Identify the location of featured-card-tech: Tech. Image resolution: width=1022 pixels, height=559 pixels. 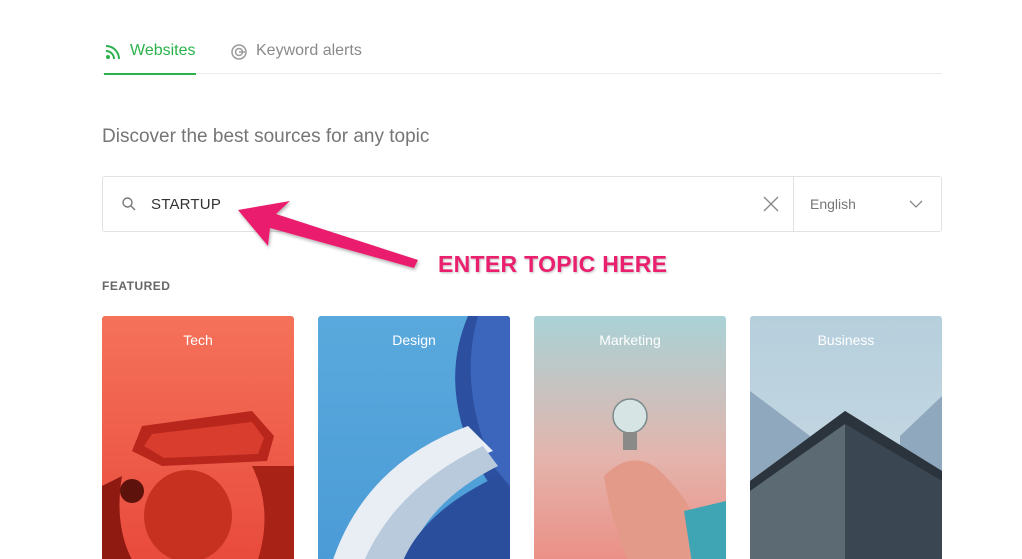
(198, 437).